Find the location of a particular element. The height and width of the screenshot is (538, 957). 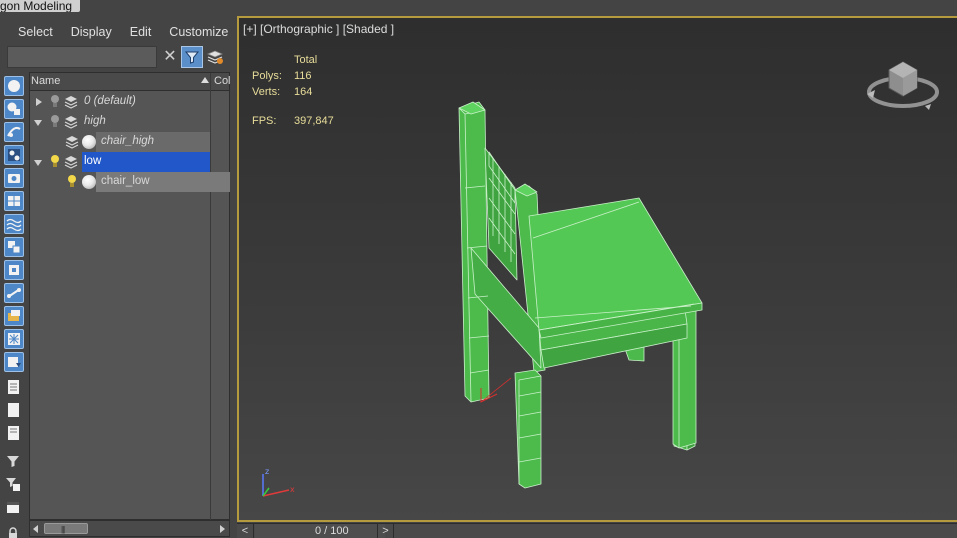

tree-row-label: high is located at coordinates (95, 121).